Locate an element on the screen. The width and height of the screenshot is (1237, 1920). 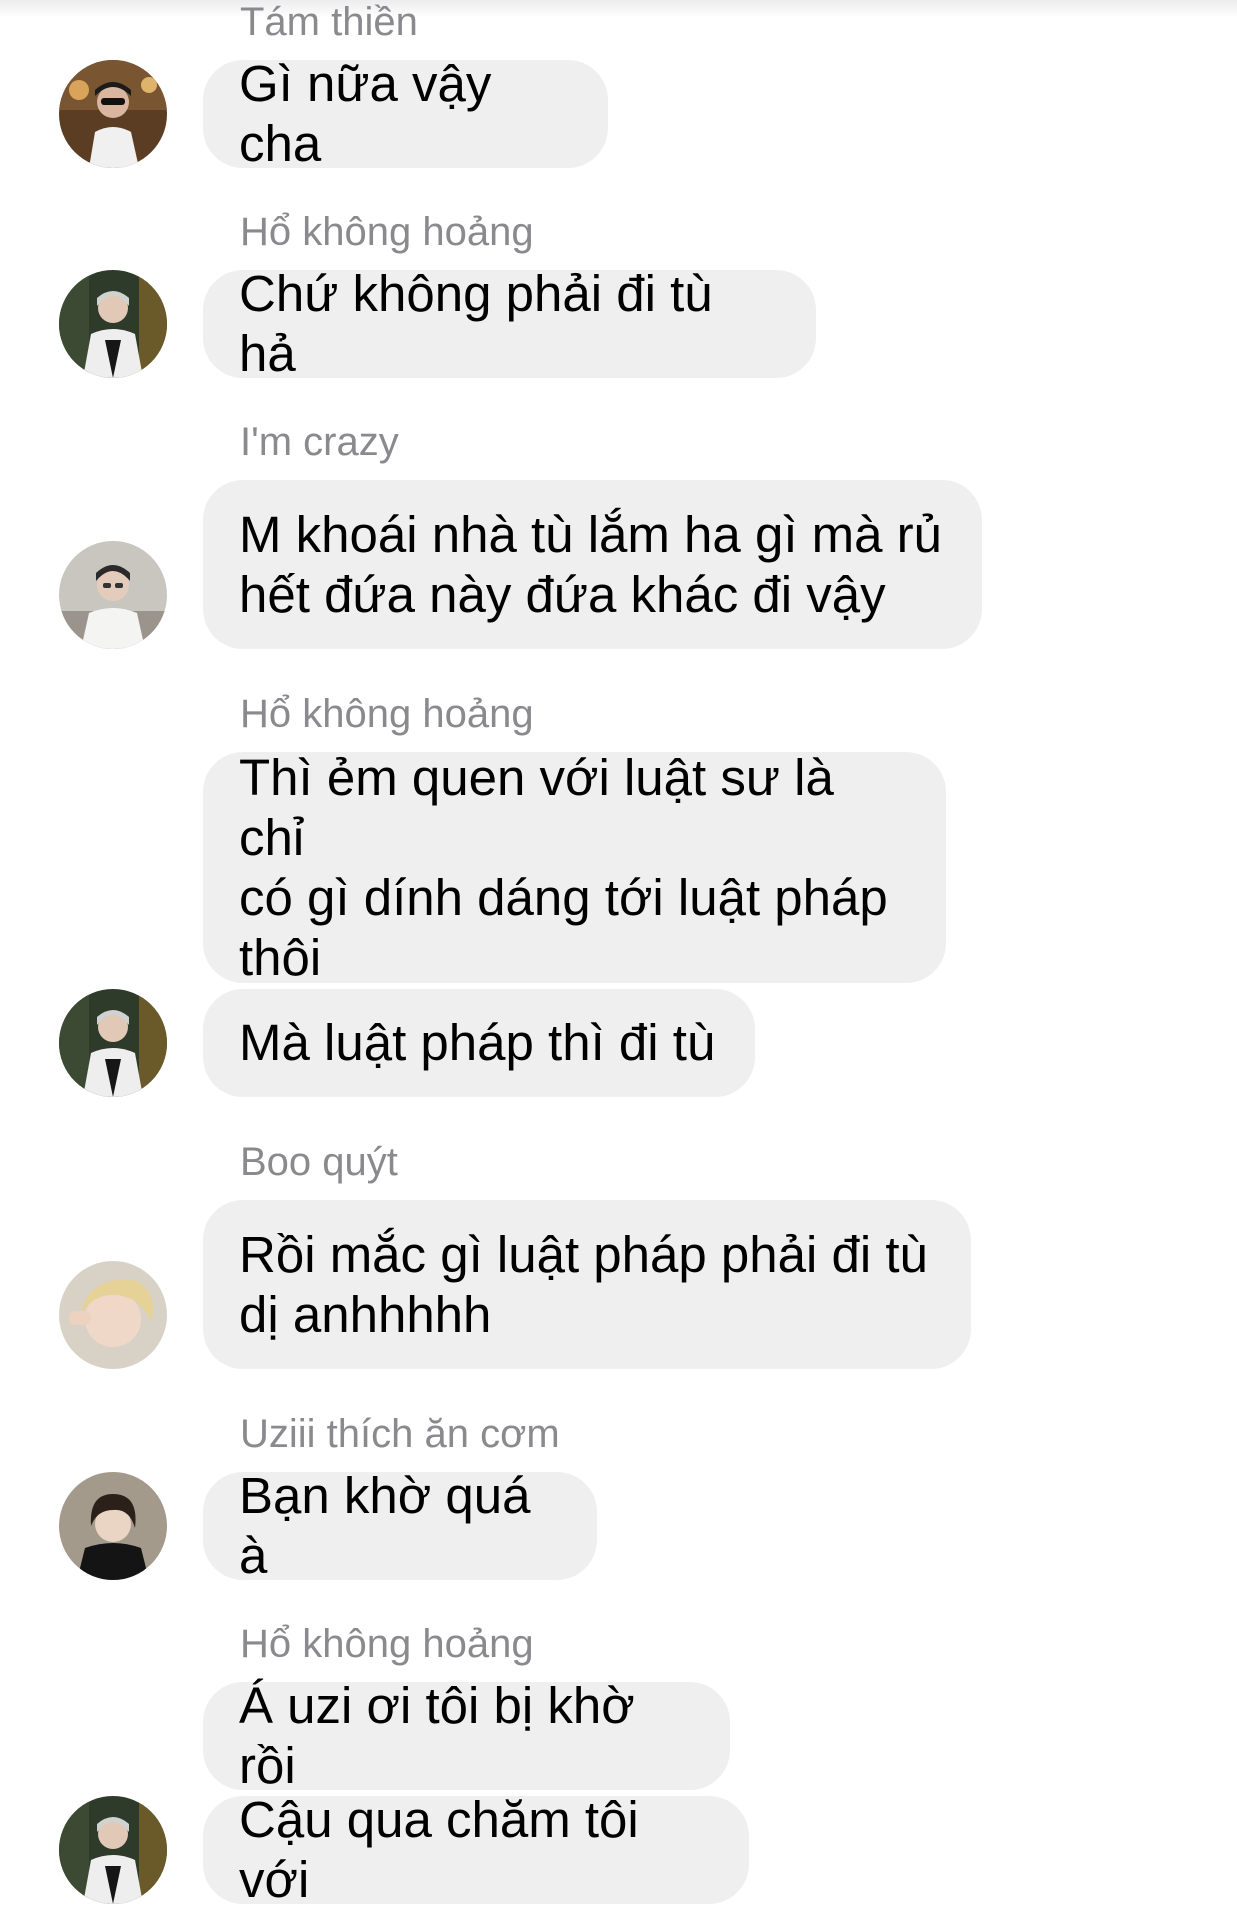
message-bubble: Cậu qua chăm tôi với is located at coordinates (476, 1849).